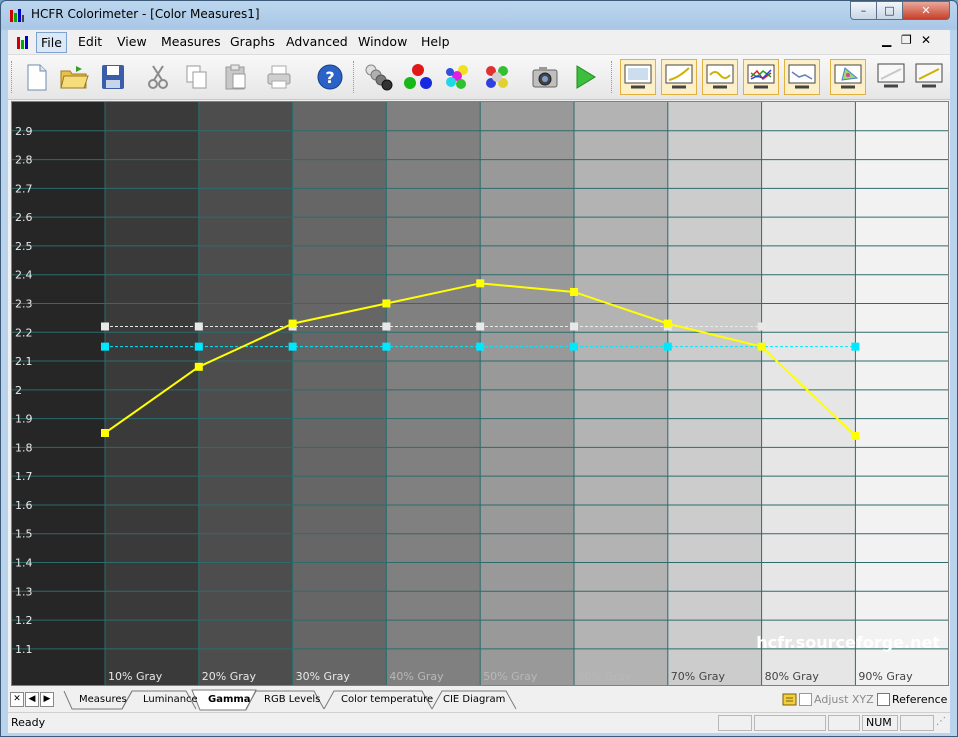 The image size is (958, 737). Describe the element at coordinates (135, 676) in the screenshot. I see `x-tick-label: 10% Gray` at that location.